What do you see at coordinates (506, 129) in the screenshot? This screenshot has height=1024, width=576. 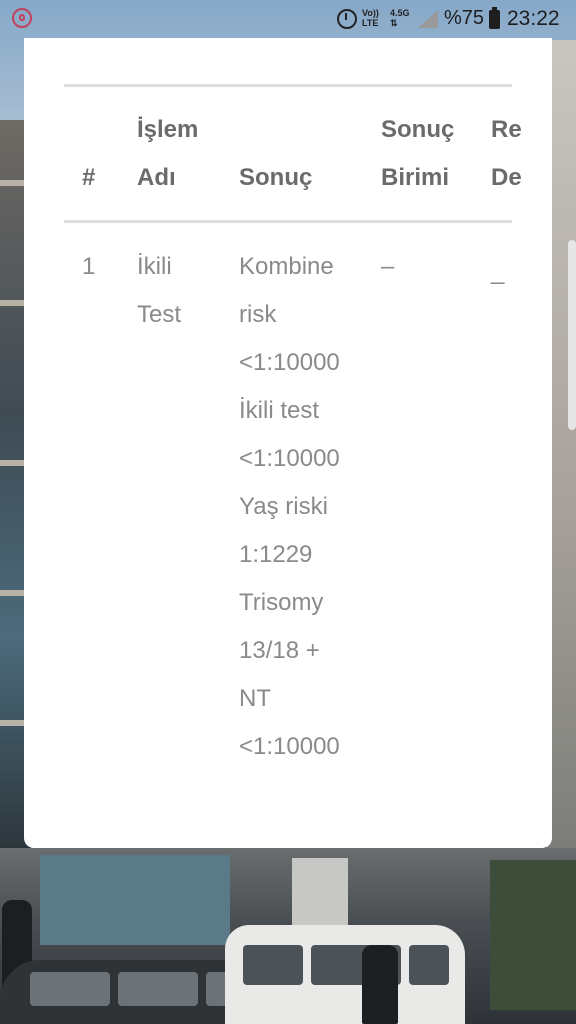 I see `header-reference-line1: Re` at bounding box center [506, 129].